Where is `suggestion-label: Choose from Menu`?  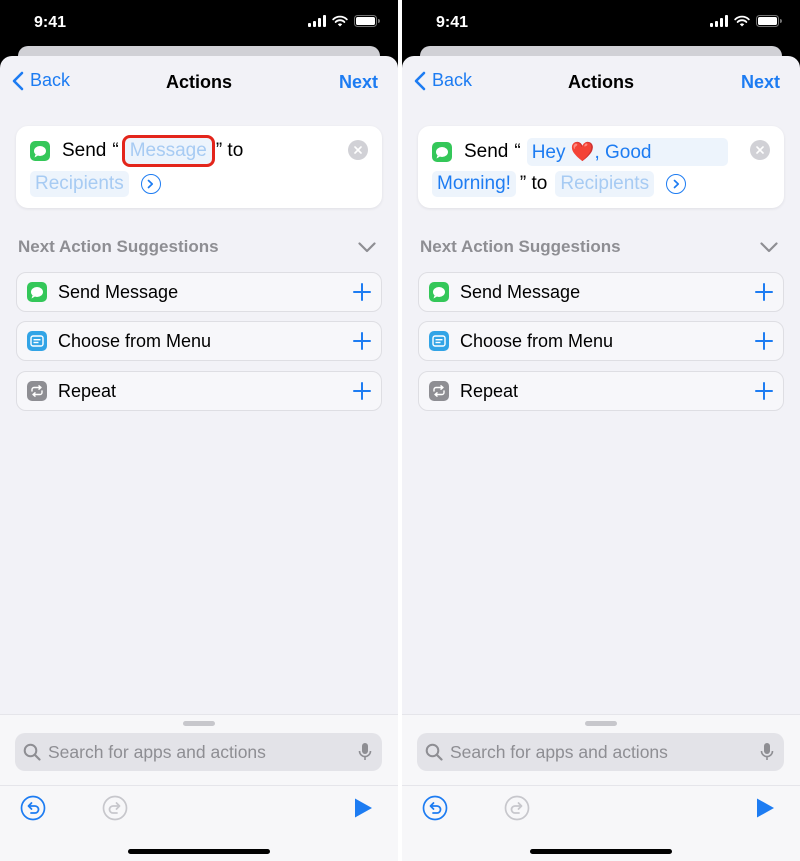
suggestion-label: Choose from Menu is located at coordinates (135, 340).